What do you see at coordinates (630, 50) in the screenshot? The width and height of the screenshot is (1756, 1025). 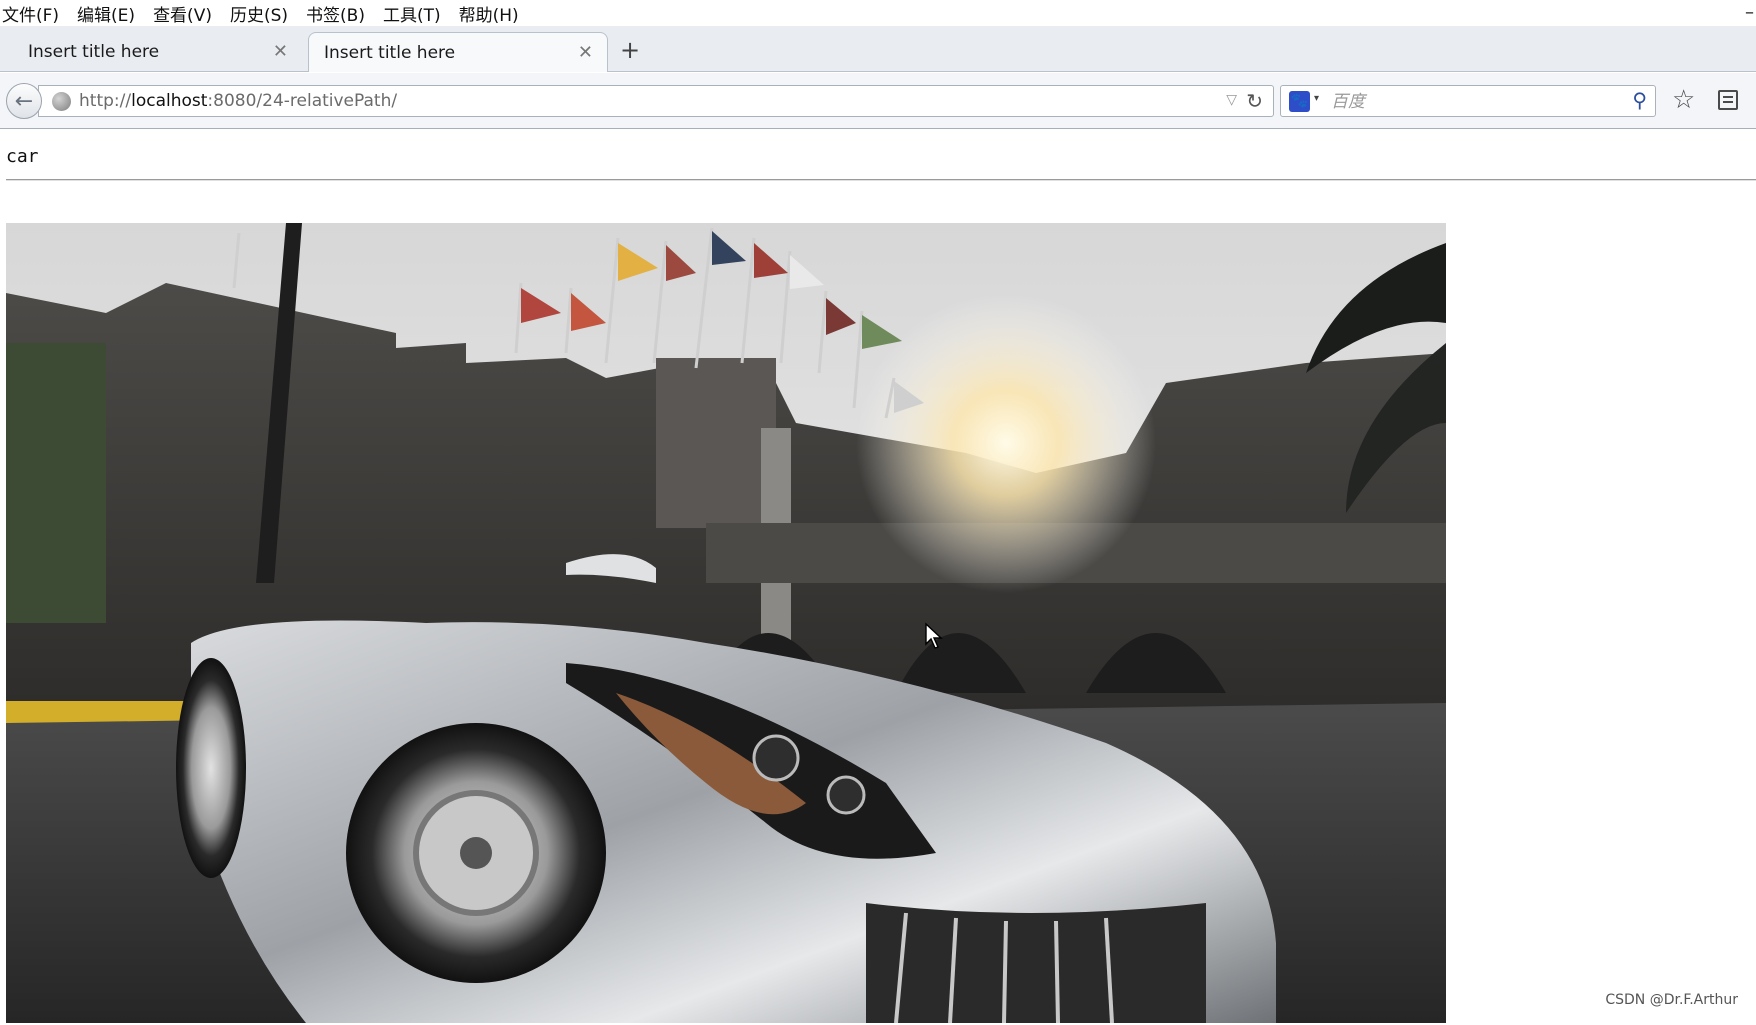 I see `new-tab-button: +` at bounding box center [630, 50].